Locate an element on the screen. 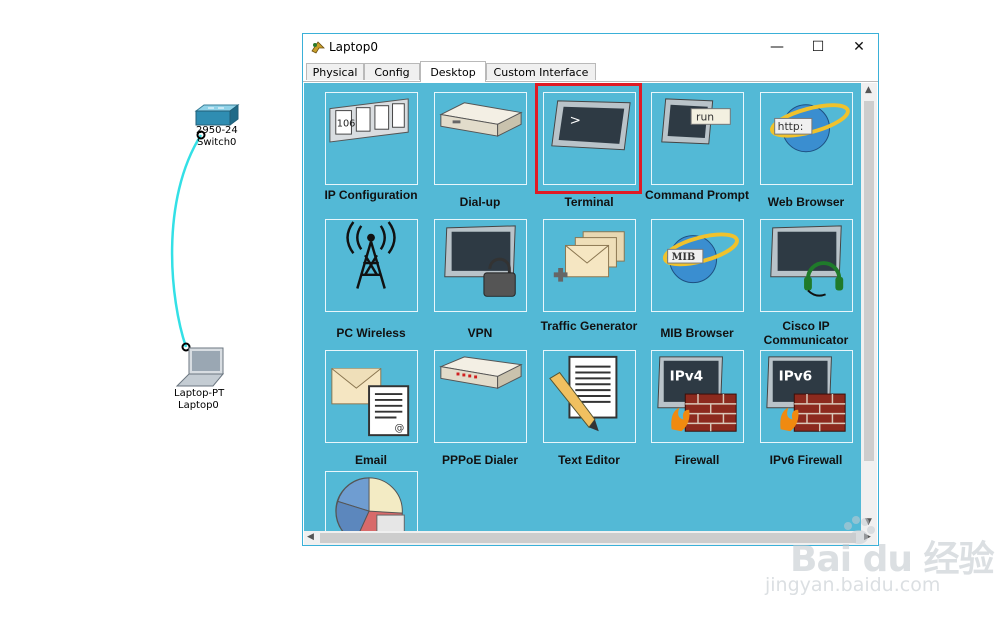 This screenshot has height=623, width=1000. scroll-up-arrow-icon: ▲ is located at coordinates (868, 90).